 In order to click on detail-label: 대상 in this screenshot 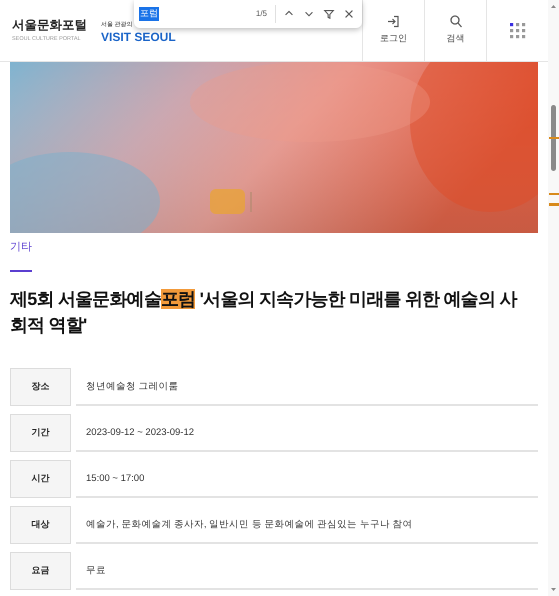, I will do `click(40, 525)`.